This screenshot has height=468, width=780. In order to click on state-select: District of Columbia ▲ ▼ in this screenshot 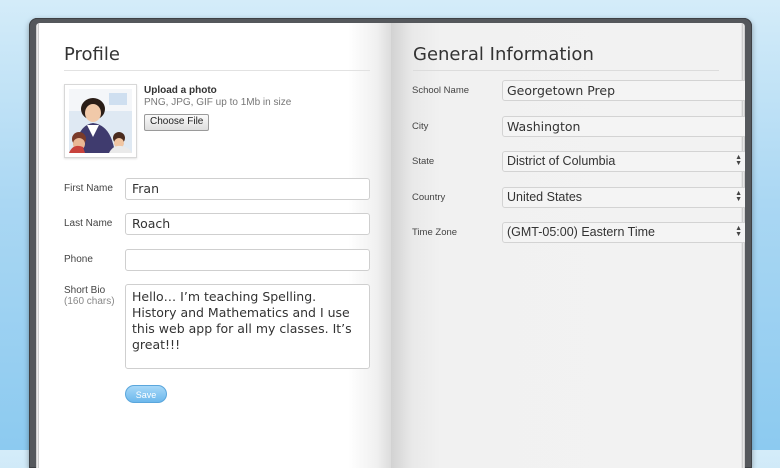, I will do `click(623, 161)`.